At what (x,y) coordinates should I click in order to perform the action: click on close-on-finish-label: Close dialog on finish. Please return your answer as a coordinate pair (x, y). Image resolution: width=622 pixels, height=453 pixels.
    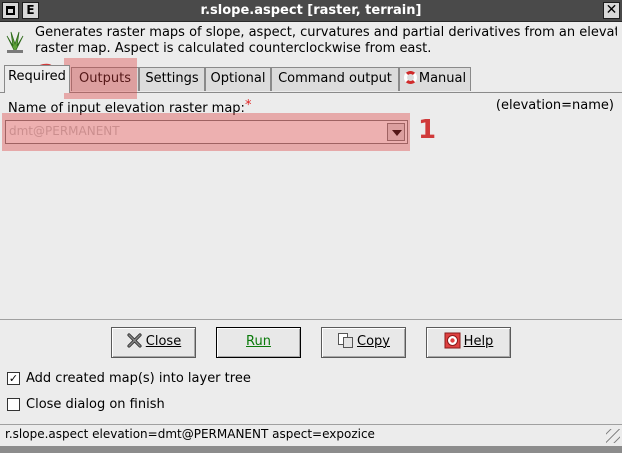
    Looking at the image, I should click on (95, 404).